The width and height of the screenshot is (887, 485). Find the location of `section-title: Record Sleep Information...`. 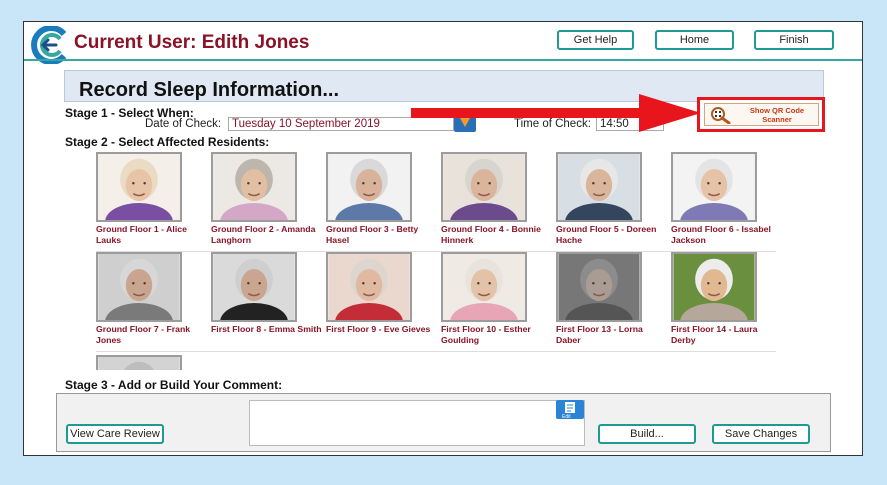

section-title: Record Sleep Information... is located at coordinates (209, 90).